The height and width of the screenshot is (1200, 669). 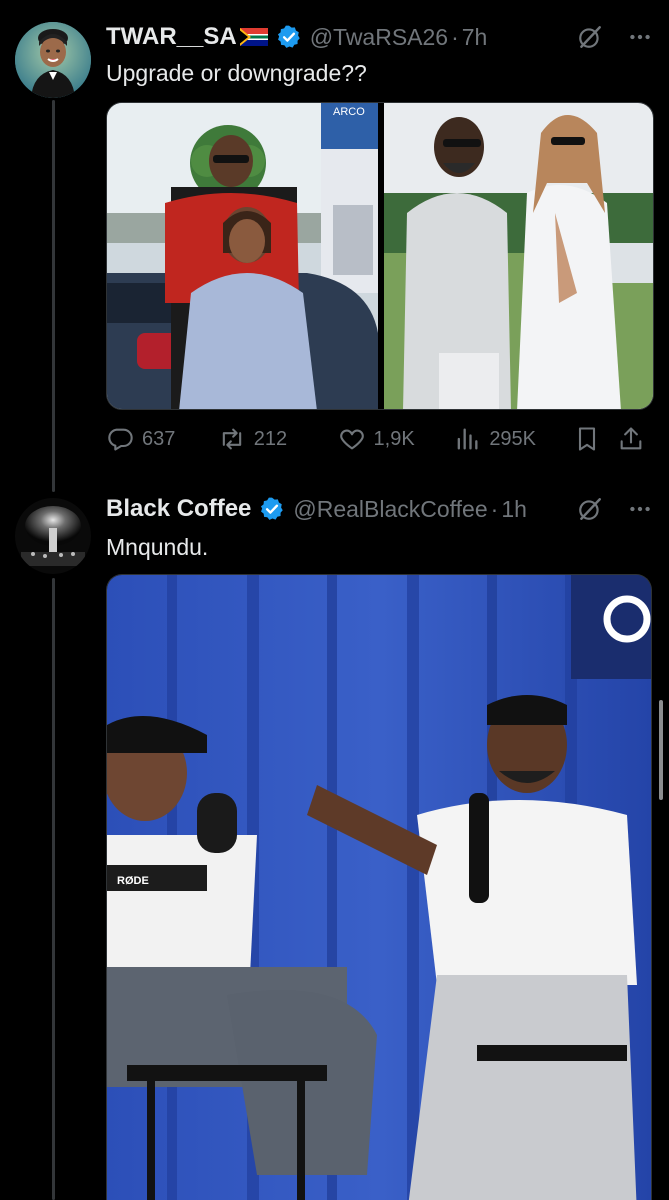 I want to click on reply-icon, so click(x=120, y=439).